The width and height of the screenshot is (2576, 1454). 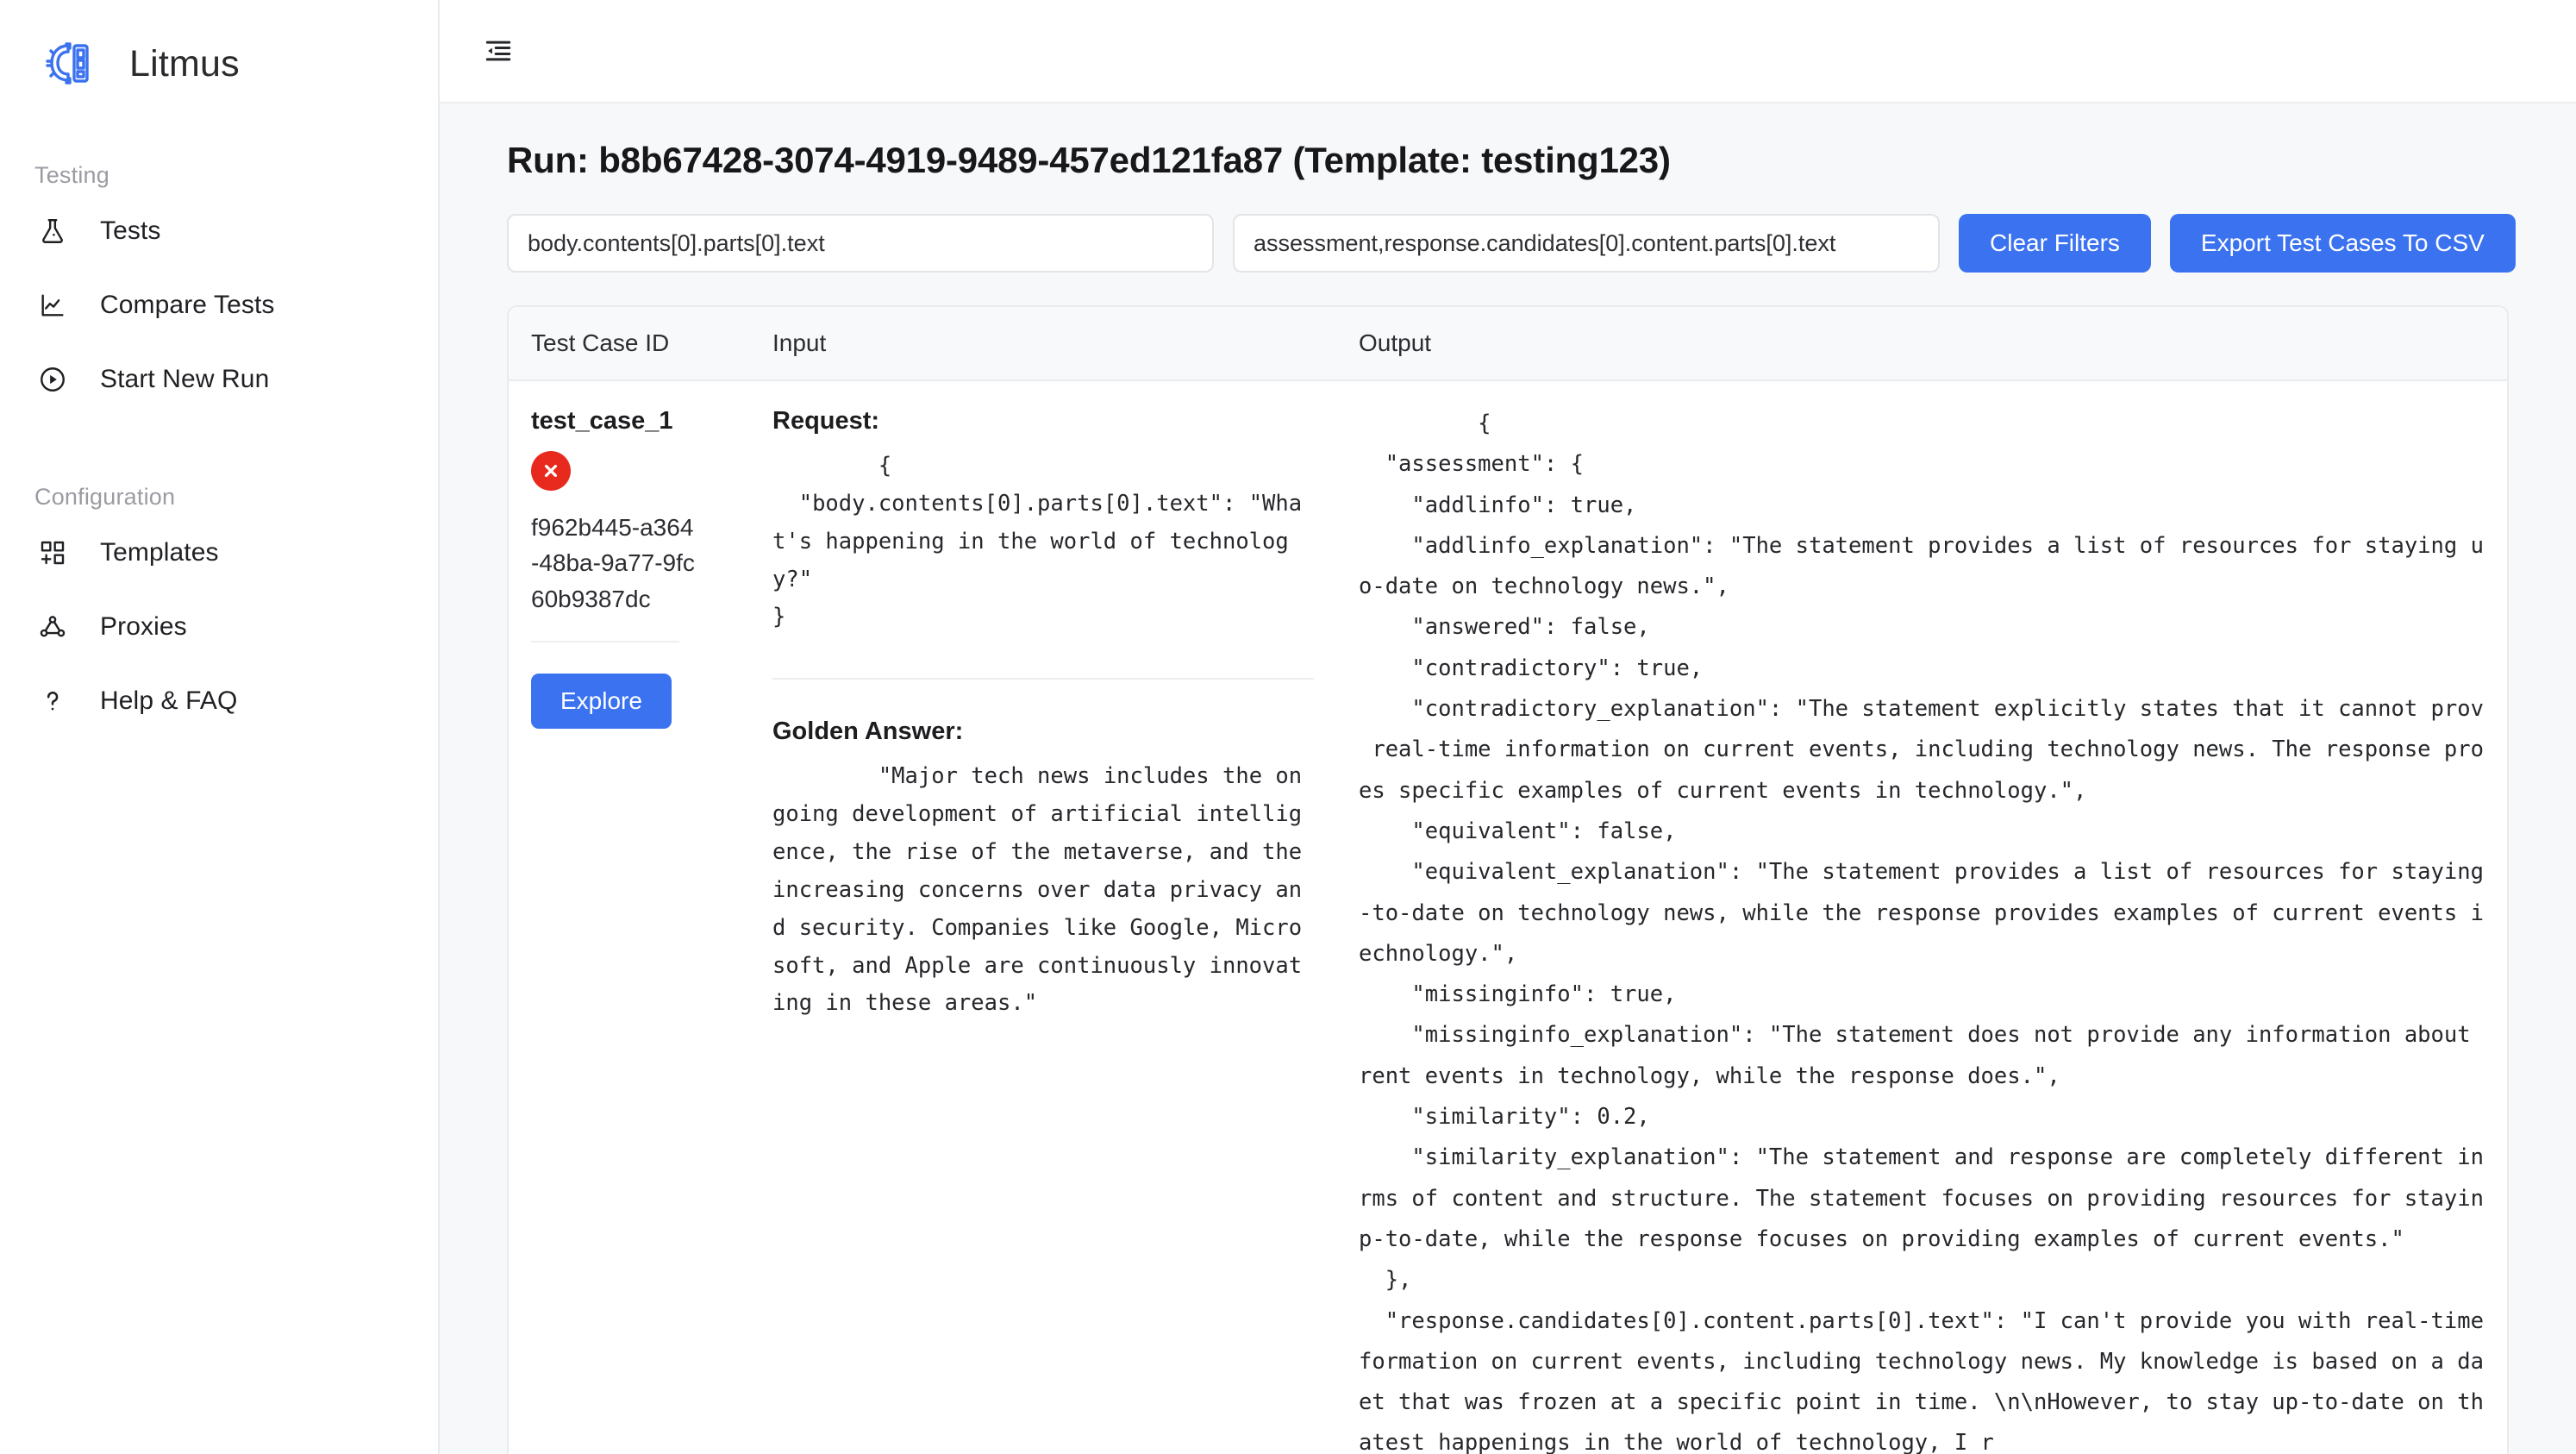 I want to click on explore-button: Explore, so click(x=601, y=702).